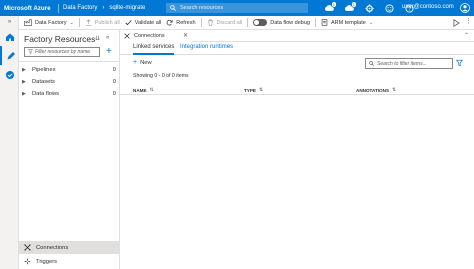  Describe the element at coordinates (30, 51) in the screenshot. I see `filter-icon` at that location.